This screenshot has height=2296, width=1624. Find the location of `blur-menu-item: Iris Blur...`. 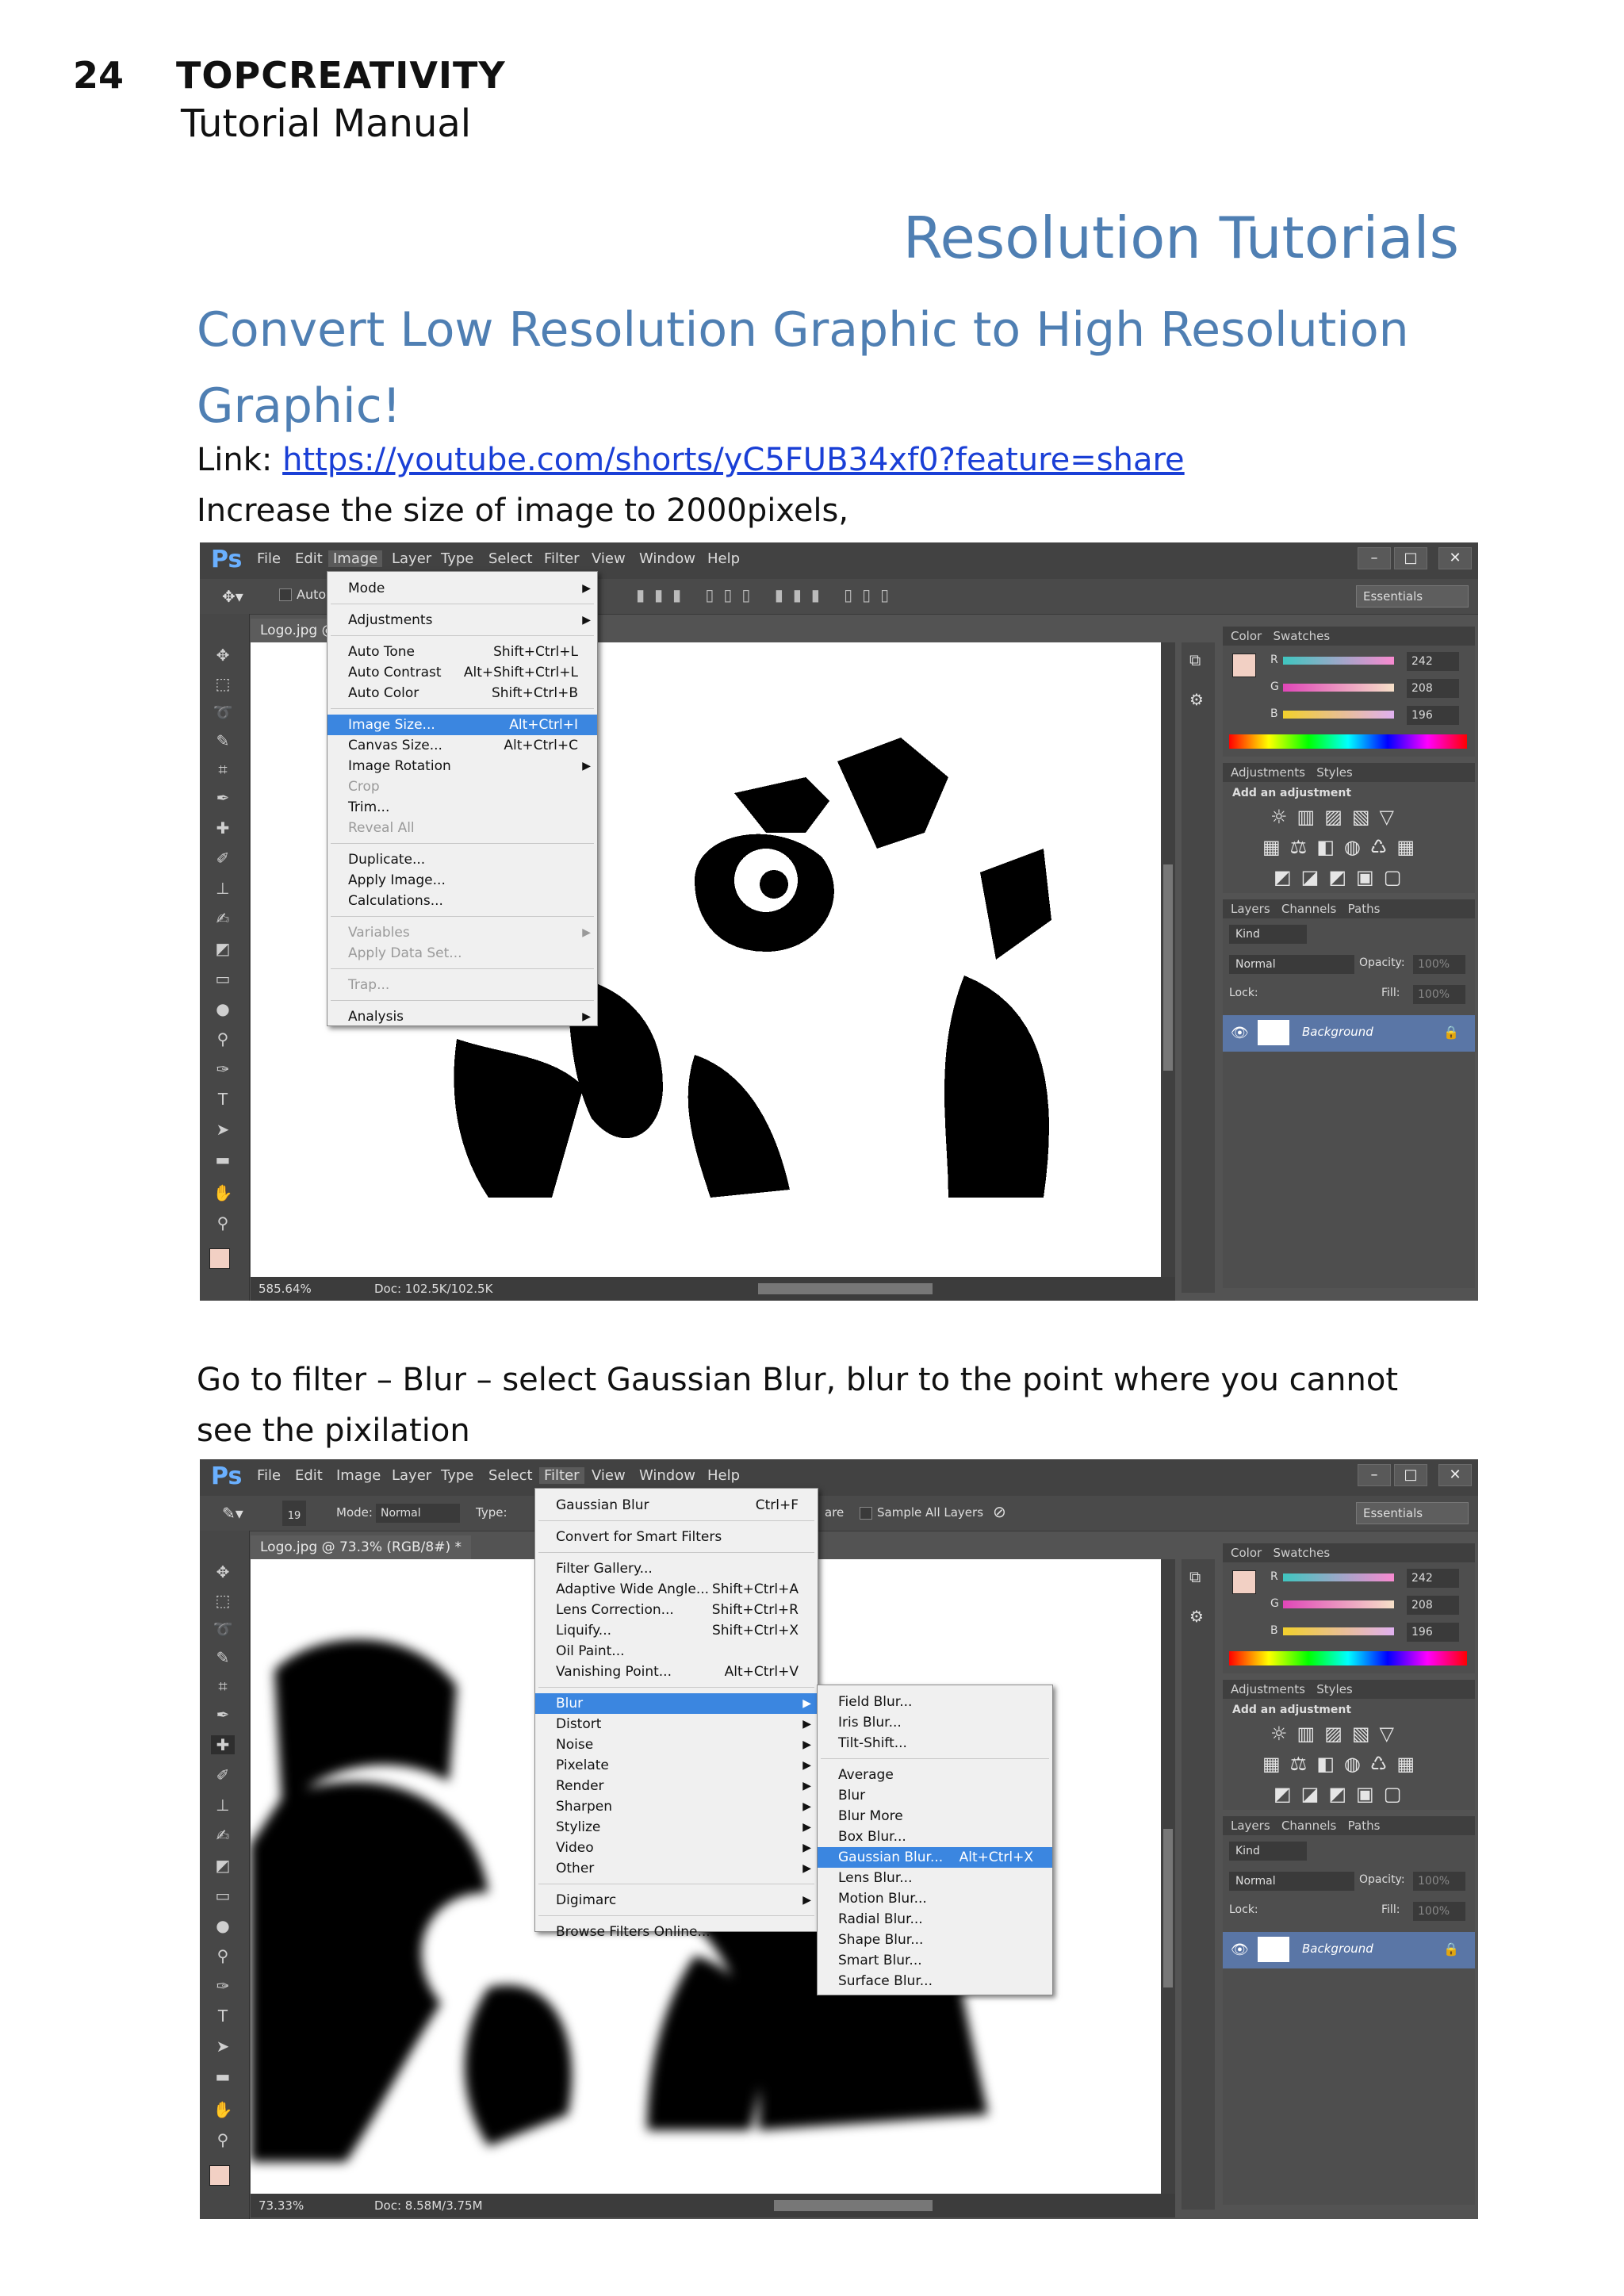

blur-menu-item: Iris Blur... is located at coordinates (935, 1722).